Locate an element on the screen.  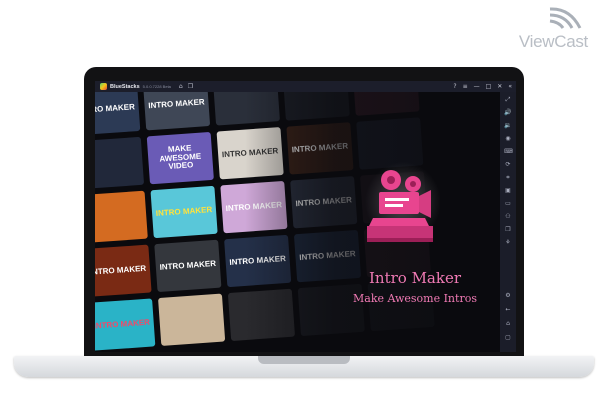
collapse-sidebar-icon: « is located at coordinates (510, 86).